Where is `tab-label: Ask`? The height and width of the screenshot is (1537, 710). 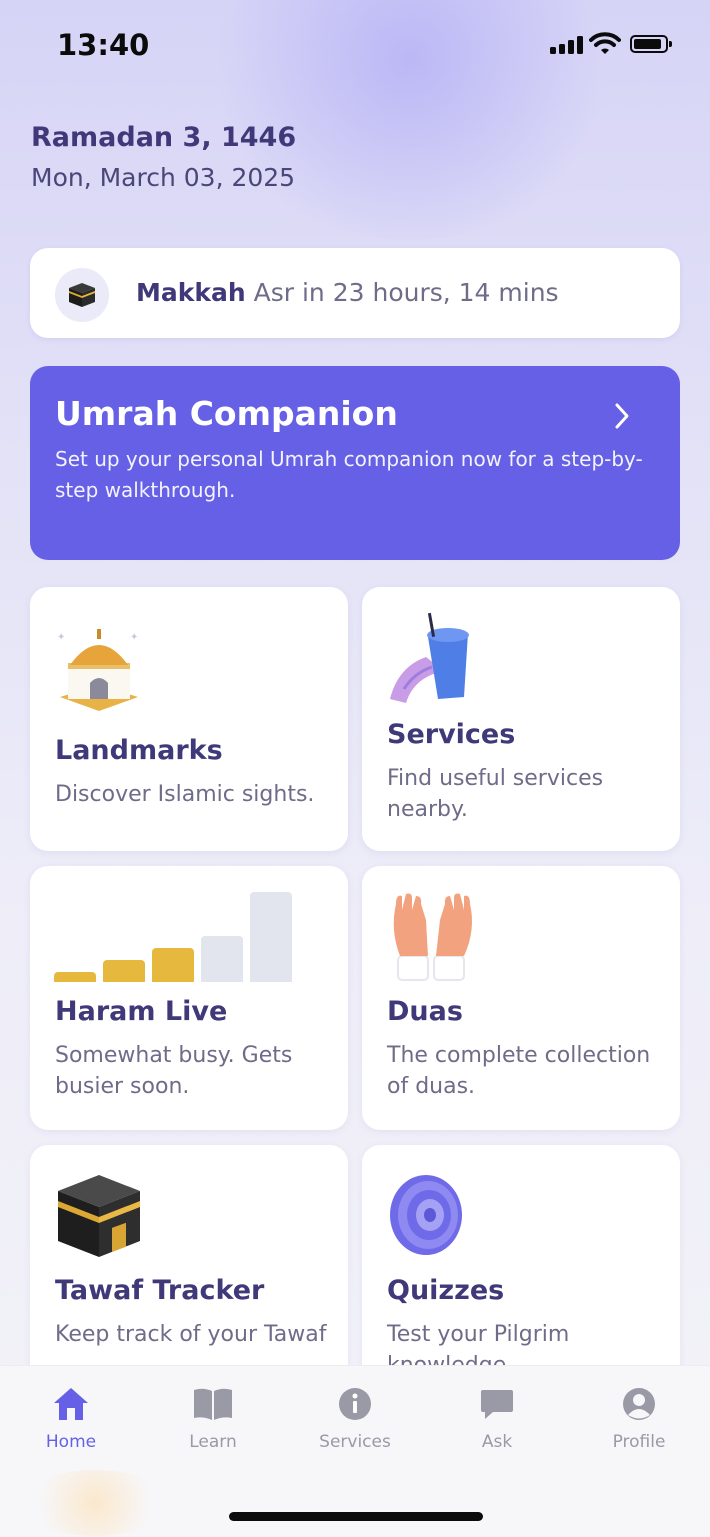 tab-label: Ask is located at coordinates (497, 1442).